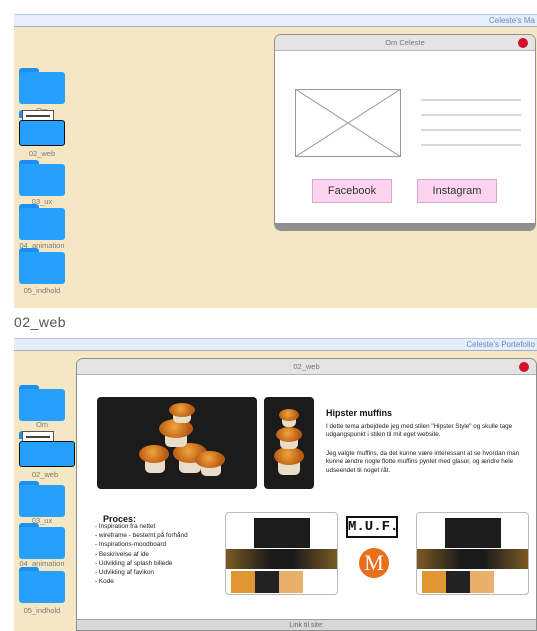  Describe the element at coordinates (374, 563) in the screenshot. I see `m-favicon: M` at that location.